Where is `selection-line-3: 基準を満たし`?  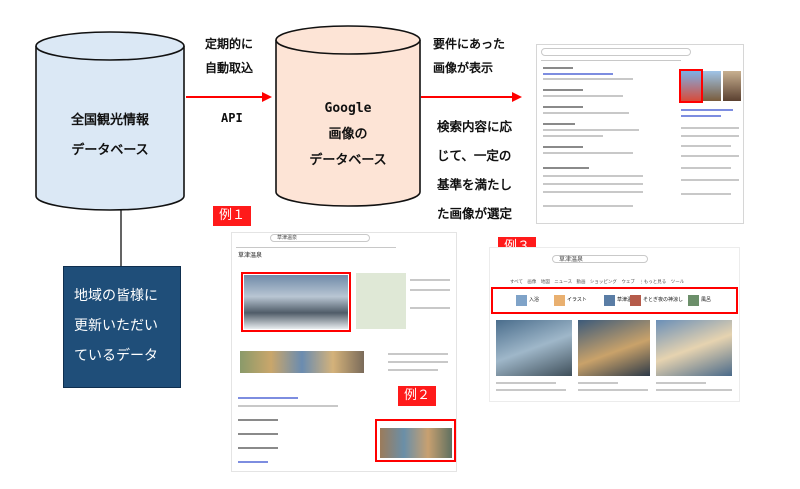
selection-line-3: 基準を満たし is located at coordinates (475, 184).